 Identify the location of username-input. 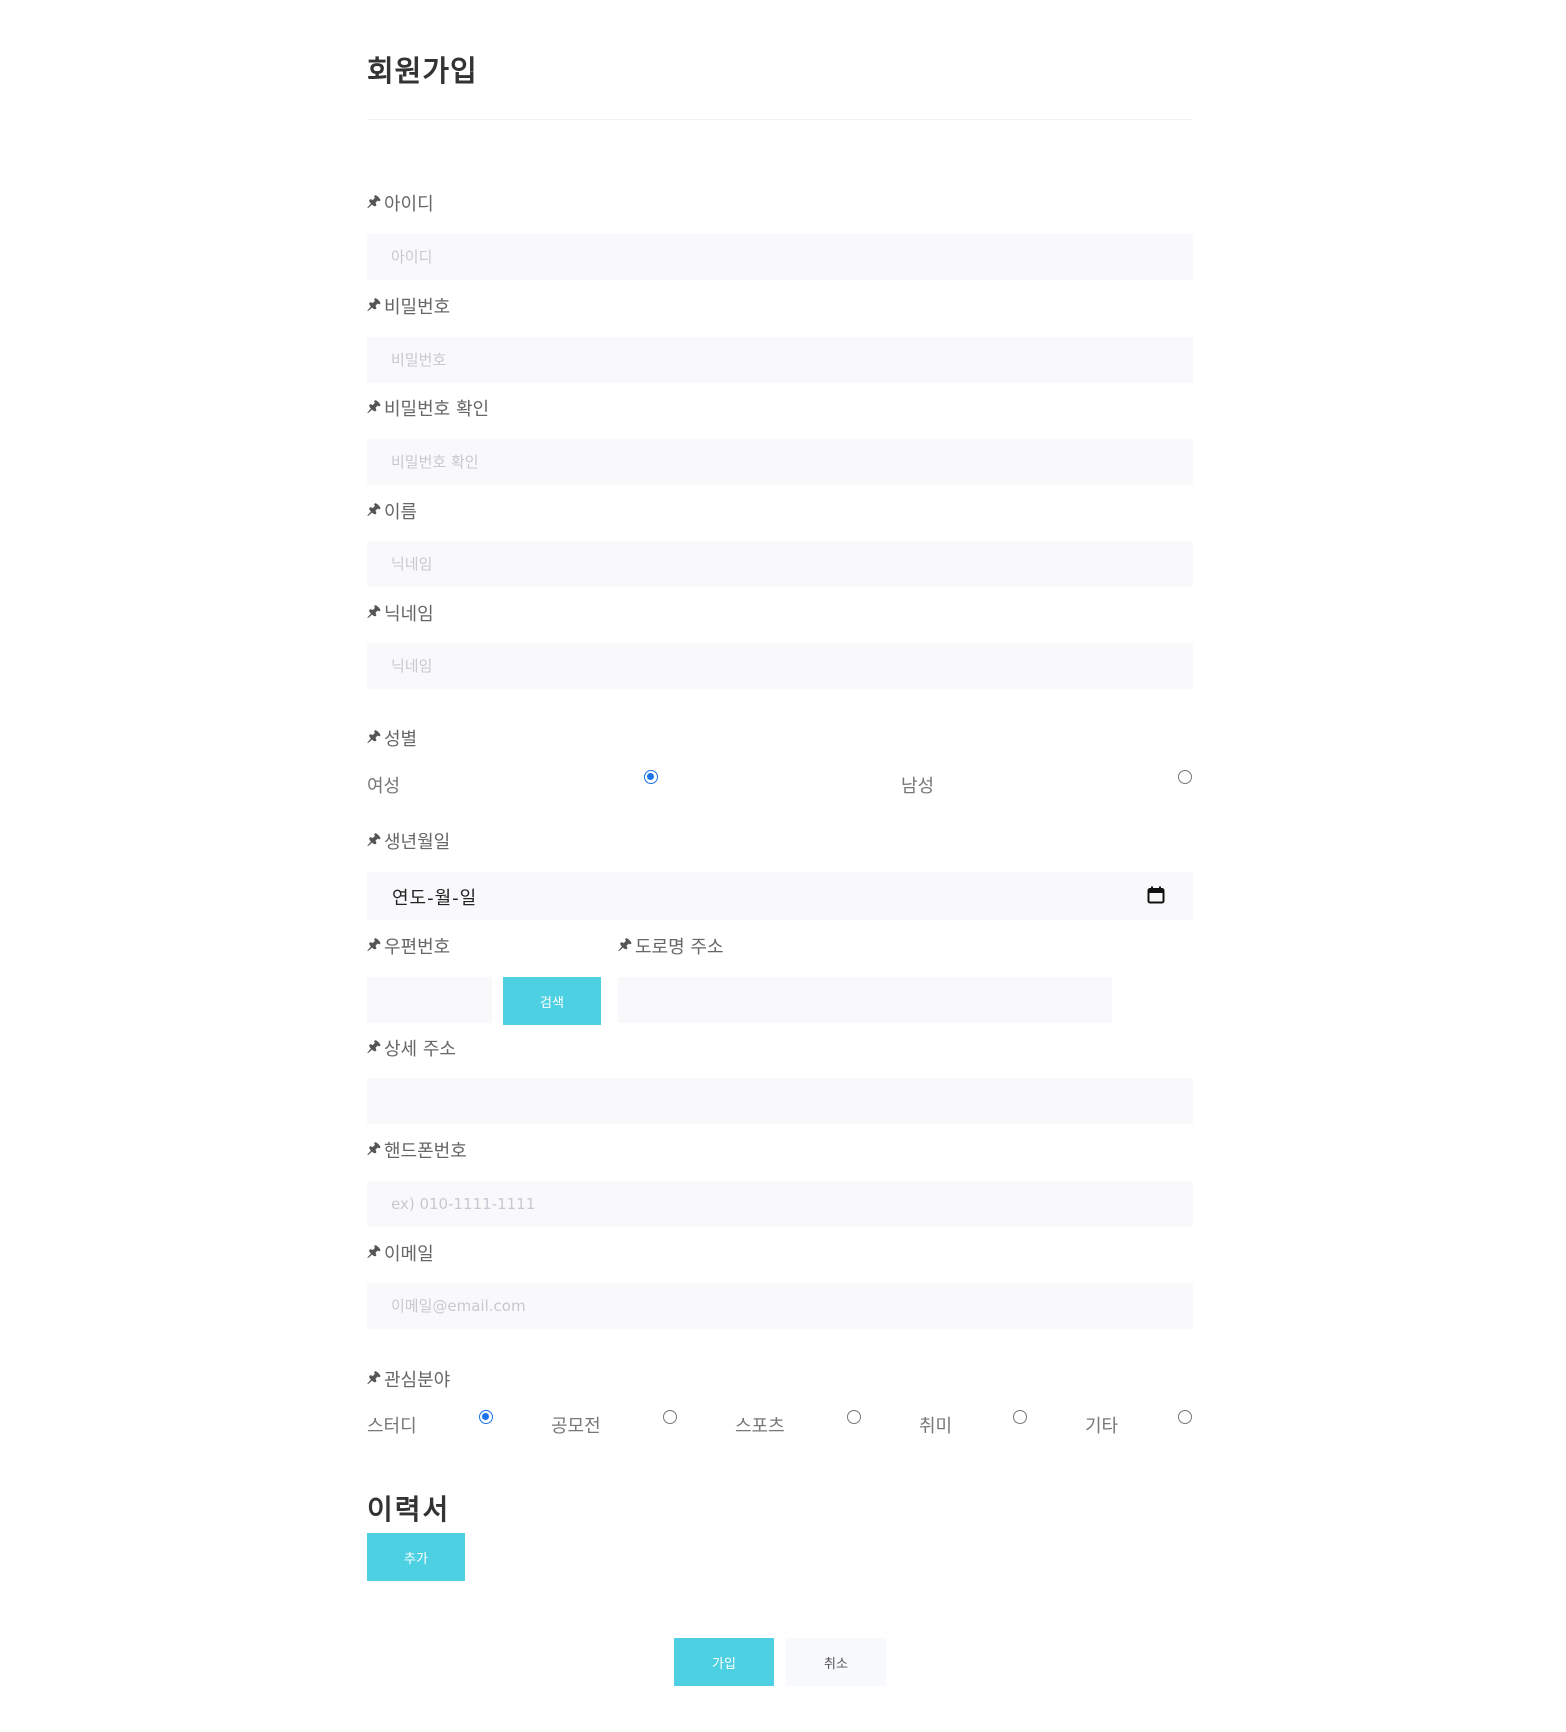
(780, 257).